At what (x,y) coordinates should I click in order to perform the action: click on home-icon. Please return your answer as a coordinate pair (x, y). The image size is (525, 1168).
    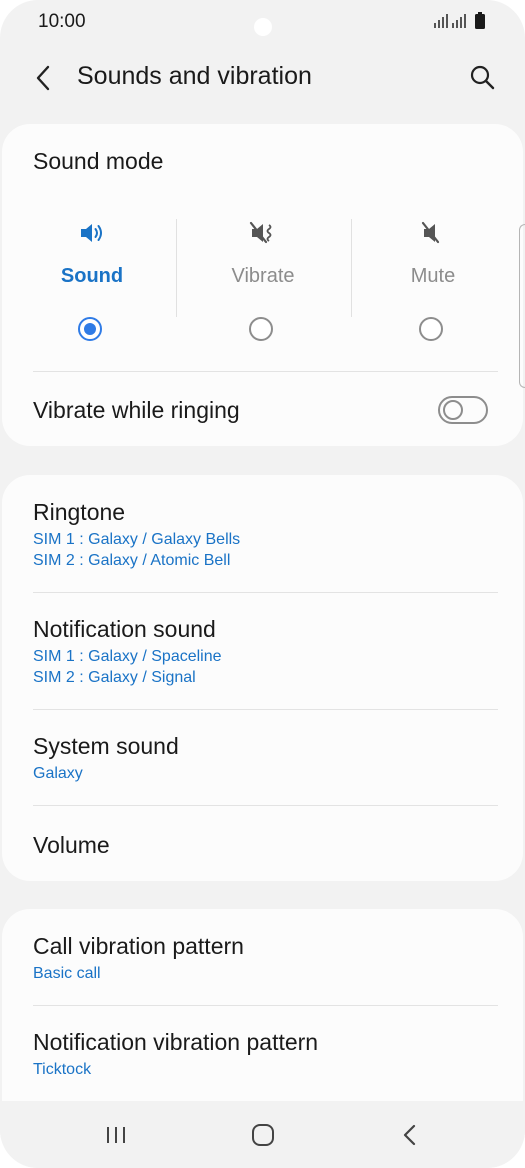
    Looking at the image, I should click on (263, 1135).